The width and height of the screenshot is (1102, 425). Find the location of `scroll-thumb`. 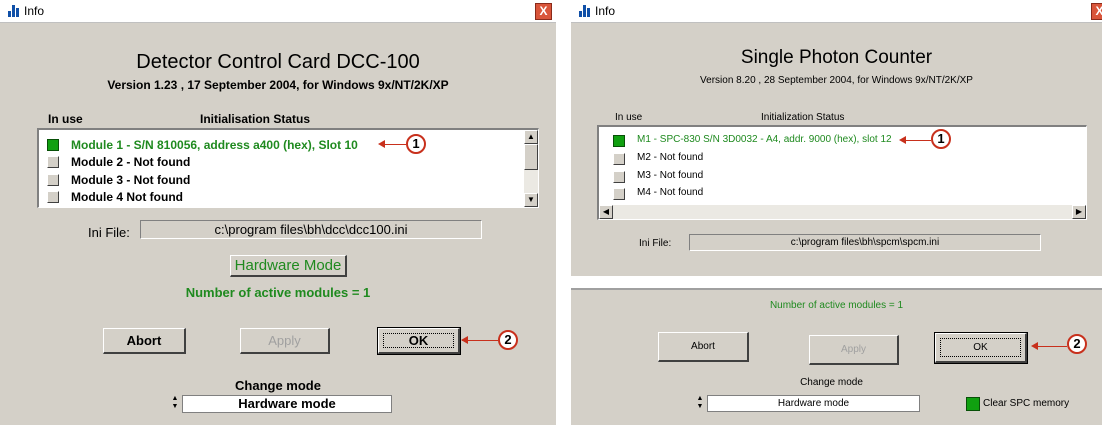

scroll-thumb is located at coordinates (531, 157).